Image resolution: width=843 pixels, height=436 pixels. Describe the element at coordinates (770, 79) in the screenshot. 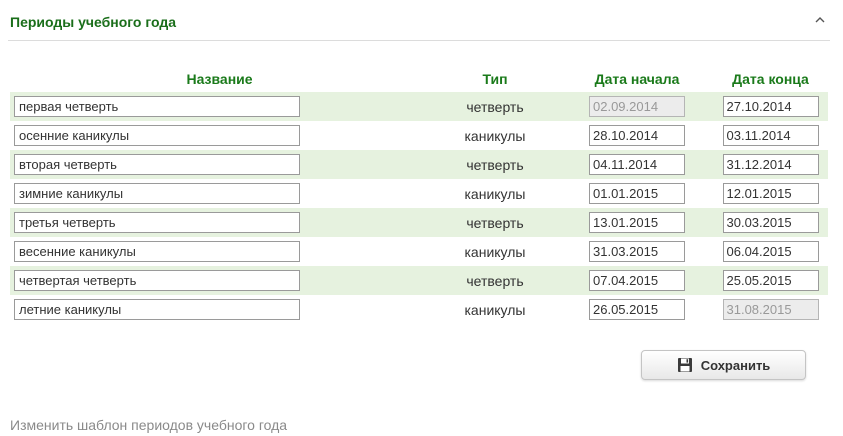

I see `column-header-end-date: Дата конца` at that location.